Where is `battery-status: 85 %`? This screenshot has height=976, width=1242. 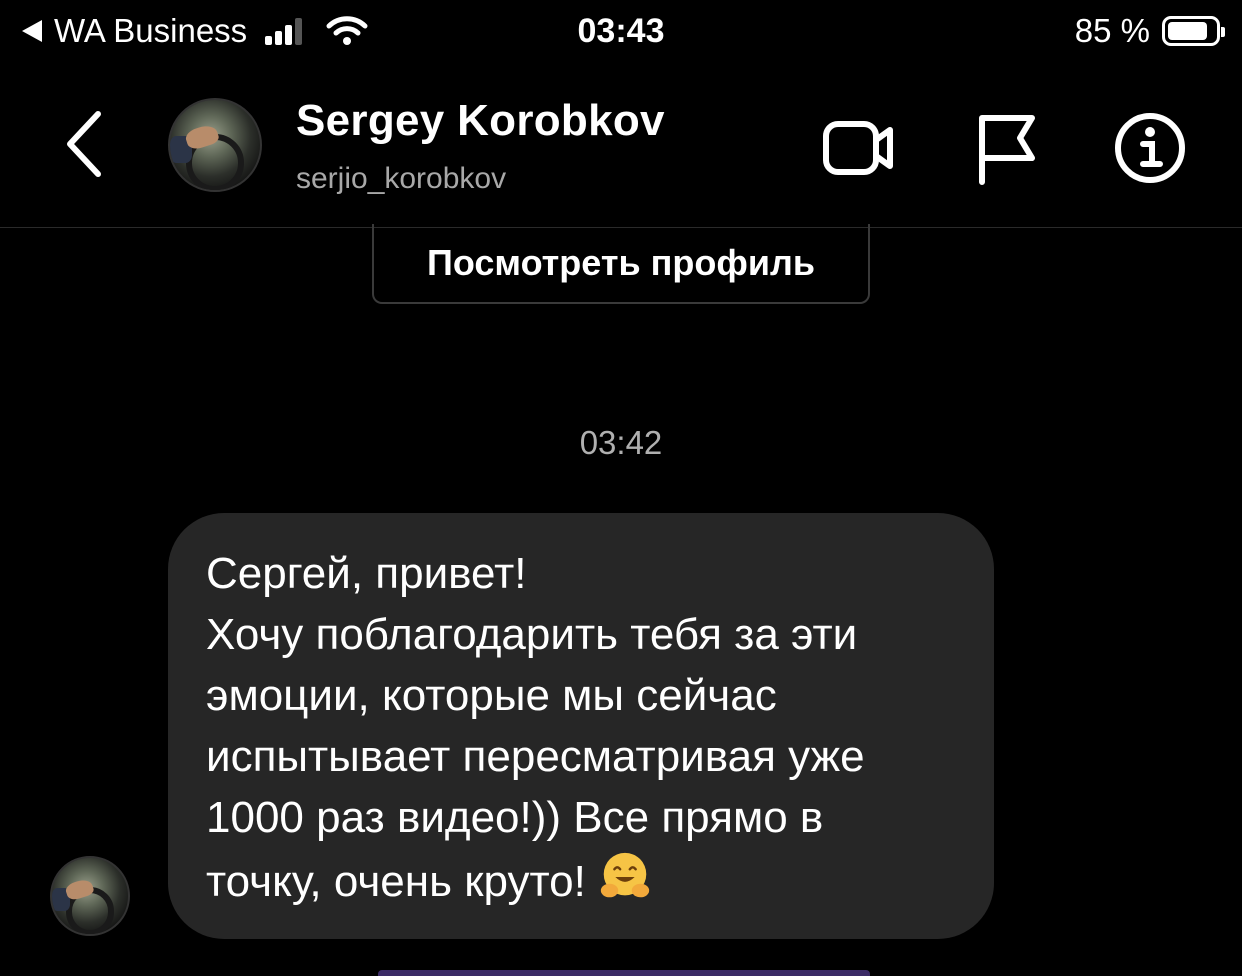
battery-status: 85 % is located at coordinates (1149, 31).